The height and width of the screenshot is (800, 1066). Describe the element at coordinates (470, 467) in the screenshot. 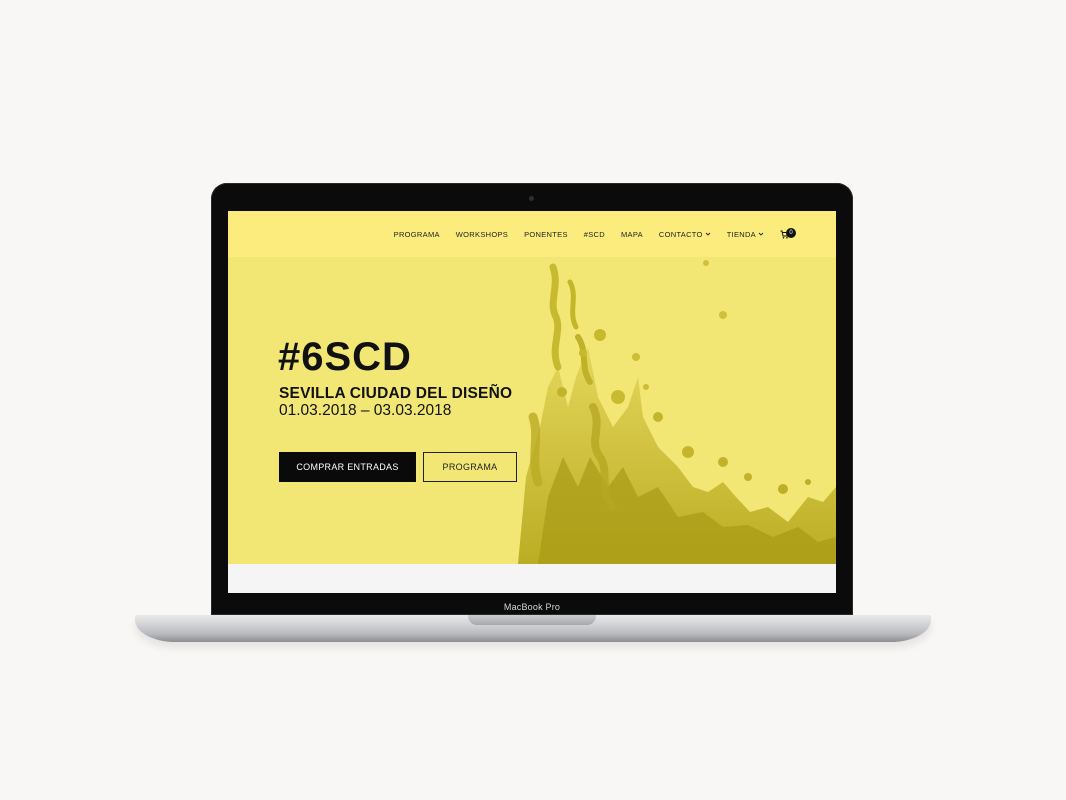

I see `program-button: PROGRAMA` at that location.